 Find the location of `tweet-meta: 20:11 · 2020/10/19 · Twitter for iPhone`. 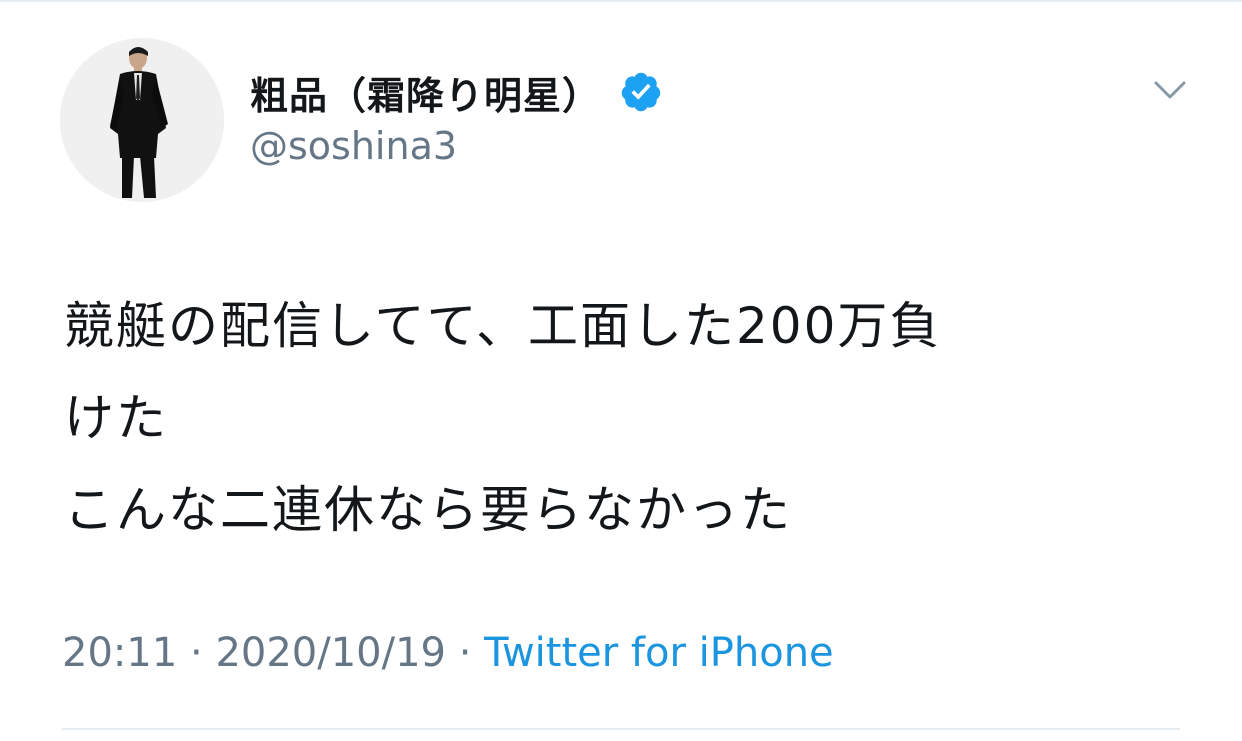

tweet-meta: 20:11 · 2020/10/19 · Twitter for iPhone is located at coordinates (448, 653).